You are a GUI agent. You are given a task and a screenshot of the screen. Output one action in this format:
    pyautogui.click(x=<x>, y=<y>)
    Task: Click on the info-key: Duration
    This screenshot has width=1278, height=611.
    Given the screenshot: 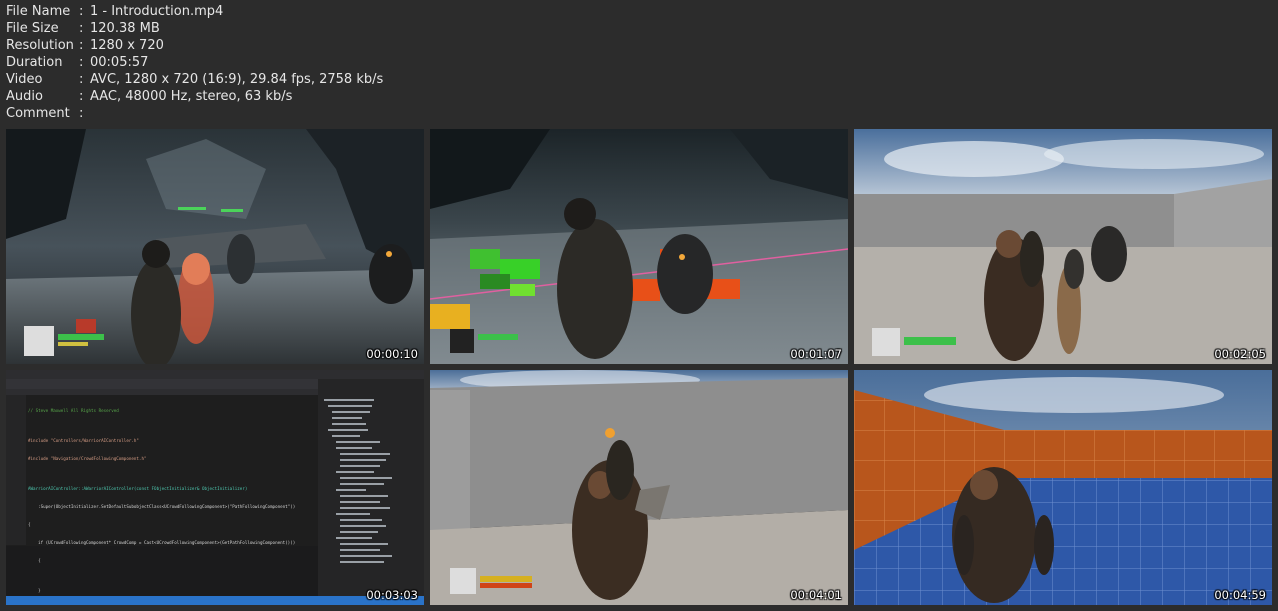 What is the action you would take?
    pyautogui.click(x=34, y=62)
    